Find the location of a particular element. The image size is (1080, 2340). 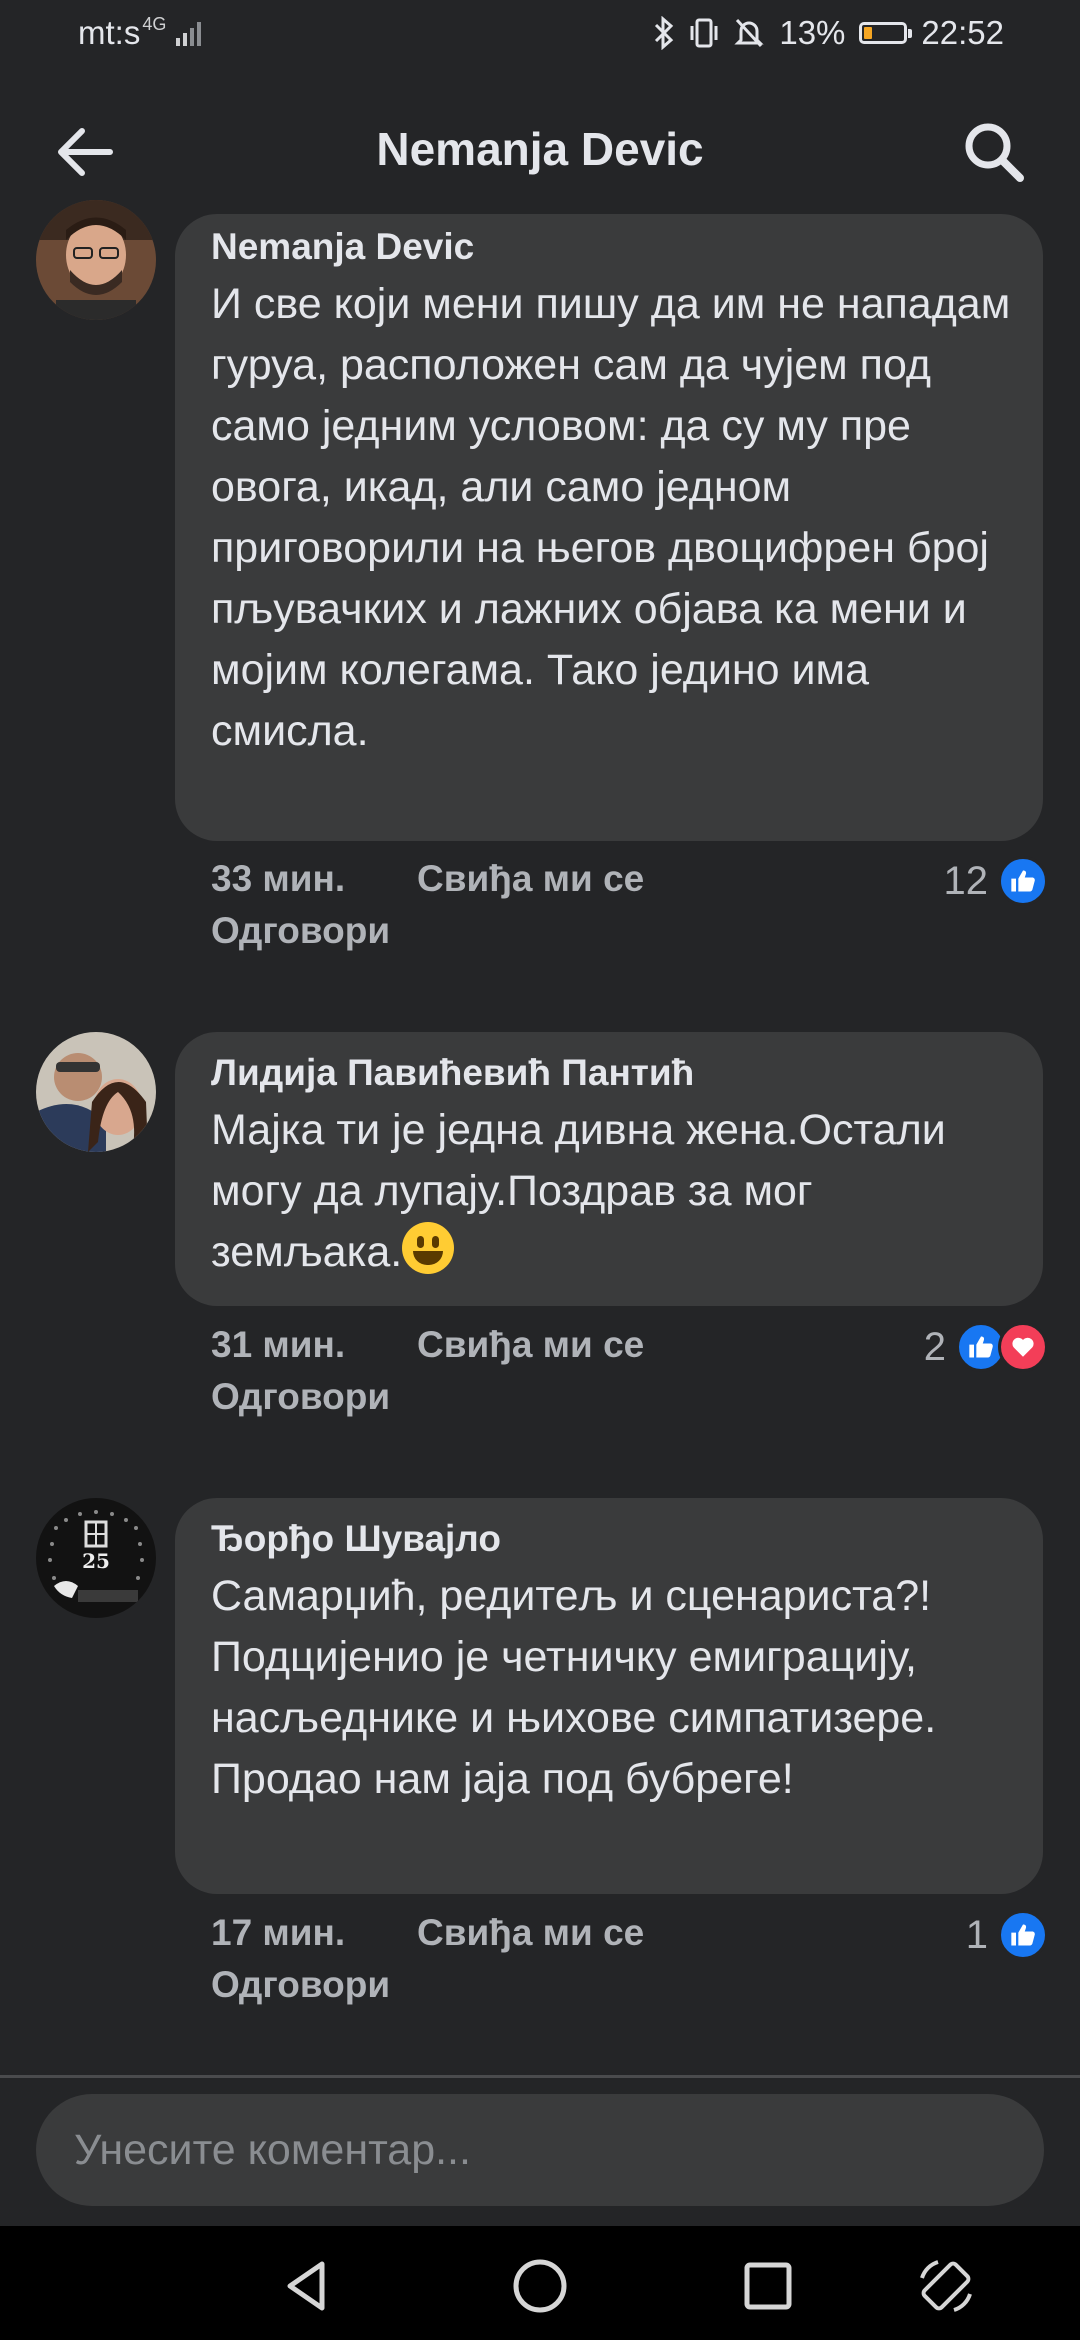

app-header: Nemanja Devic is located at coordinates (540, 150).